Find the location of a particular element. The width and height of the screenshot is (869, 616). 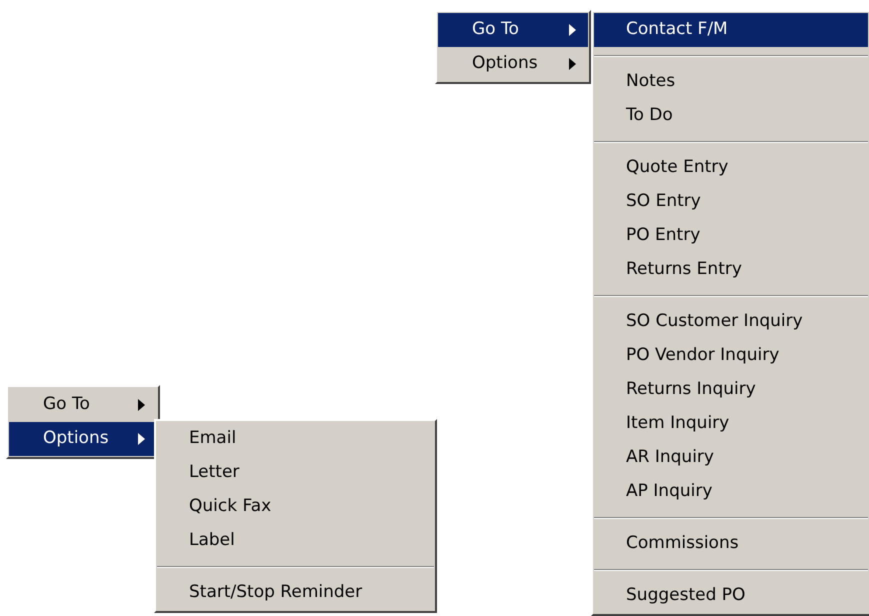

menu-item: Contact F/M is located at coordinates (731, 30).